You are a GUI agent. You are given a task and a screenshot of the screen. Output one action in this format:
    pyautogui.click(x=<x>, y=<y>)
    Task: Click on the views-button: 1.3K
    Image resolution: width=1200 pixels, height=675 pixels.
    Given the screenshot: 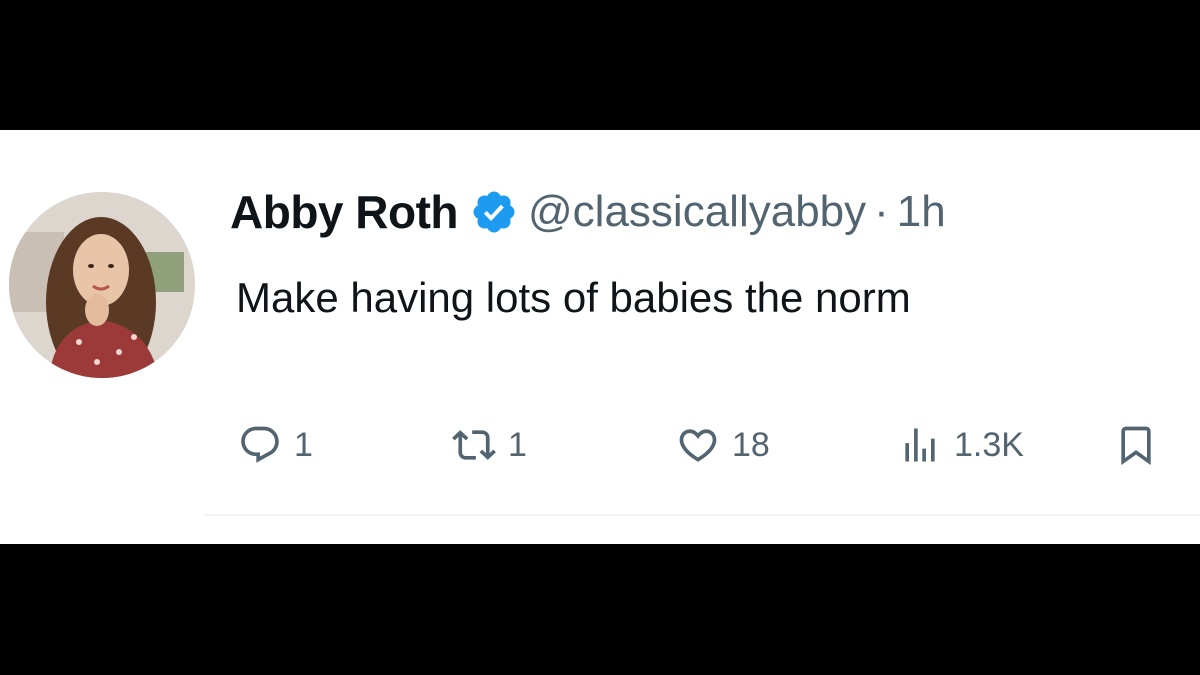 What is the action you would take?
    pyautogui.click(x=961, y=445)
    